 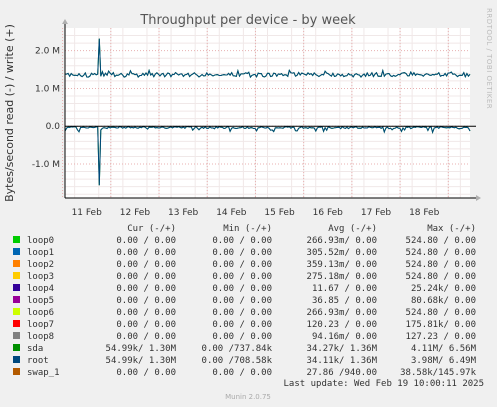 What do you see at coordinates (242, 301) in the screenshot?
I see `legend-min-loop5: 0.00 / 0.00` at bounding box center [242, 301].